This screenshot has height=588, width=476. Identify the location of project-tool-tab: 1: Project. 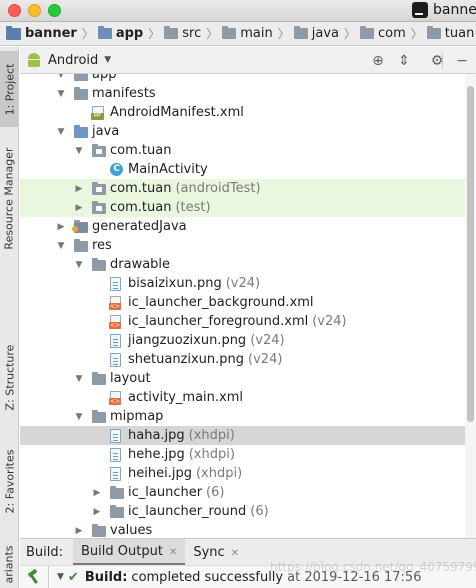
(9, 89).